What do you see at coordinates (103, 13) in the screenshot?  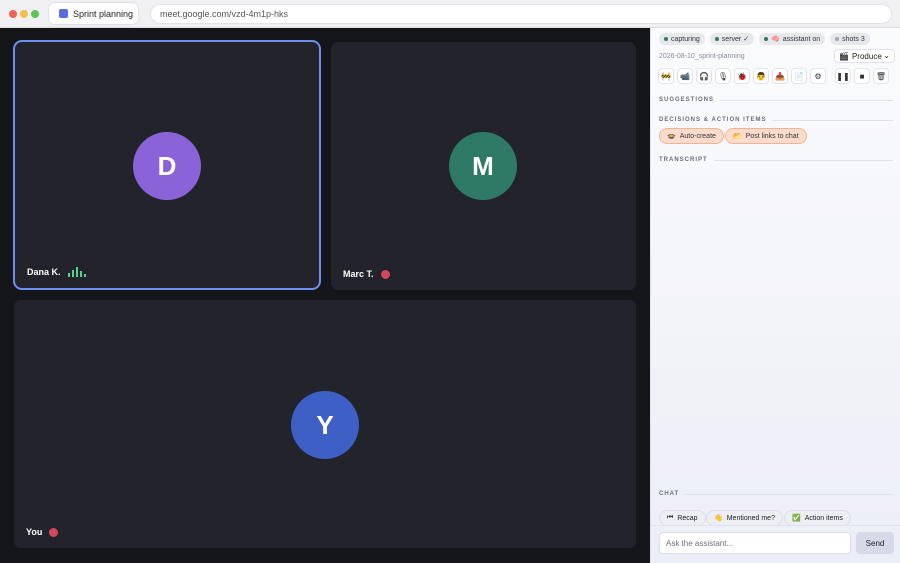 I see `tab-title: Sprint planning` at bounding box center [103, 13].